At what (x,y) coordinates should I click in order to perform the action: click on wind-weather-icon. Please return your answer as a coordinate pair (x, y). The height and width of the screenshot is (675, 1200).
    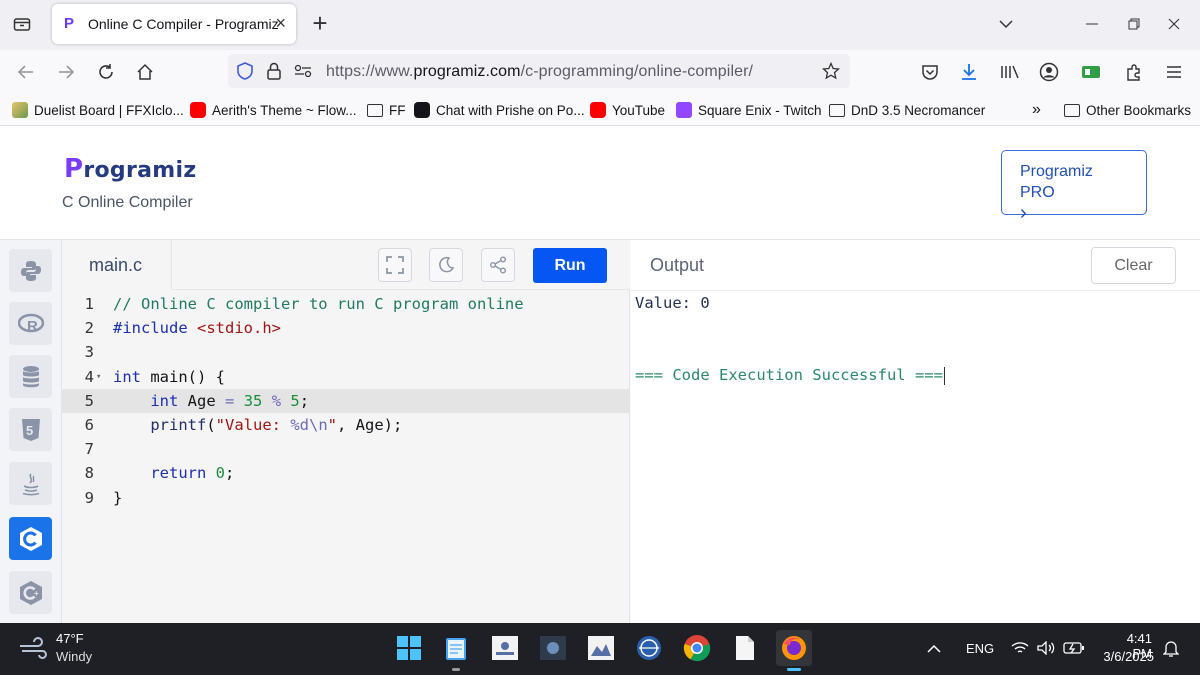
    Looking at the image, I should click on (33, 648).